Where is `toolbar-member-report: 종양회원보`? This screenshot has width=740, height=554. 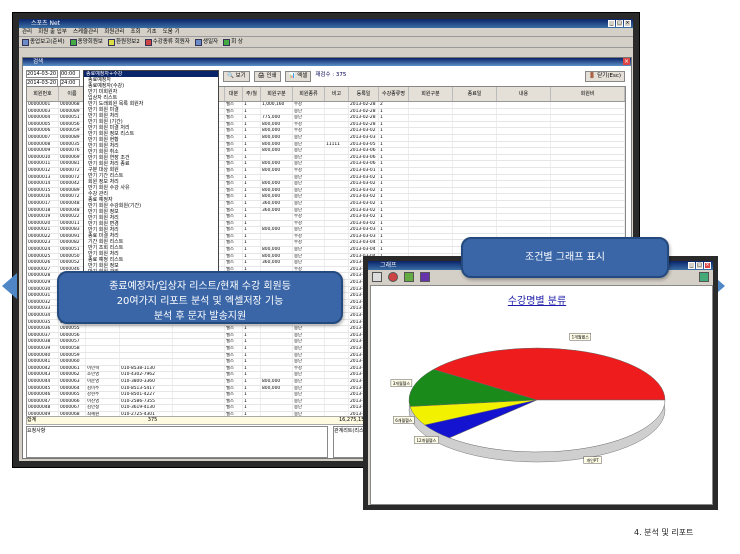
toolbar-member-report: 종양회원보 is located at coordinates (86, 42).